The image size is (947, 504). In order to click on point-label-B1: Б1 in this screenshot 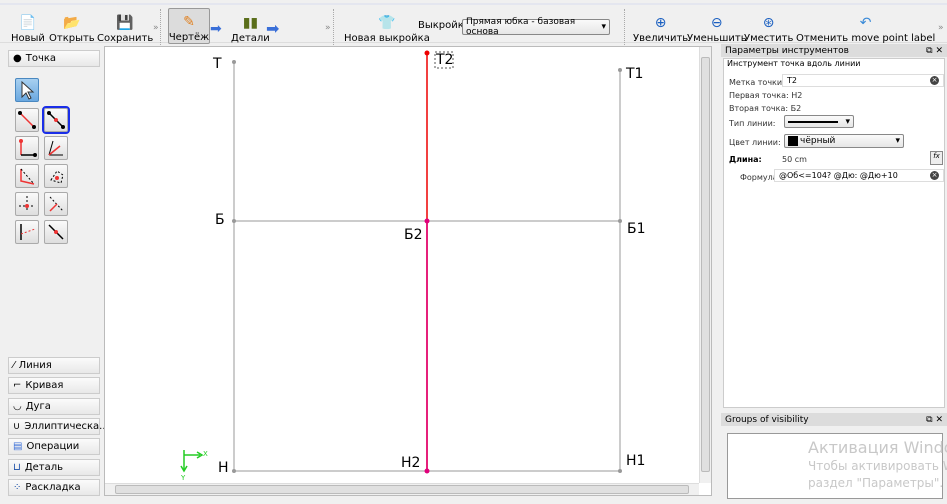, I will do `click(636, 229)`.